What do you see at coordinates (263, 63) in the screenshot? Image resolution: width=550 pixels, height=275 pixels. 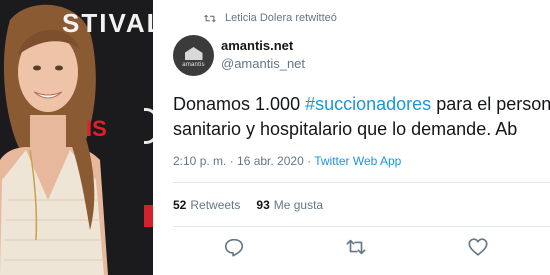 I see `author-handle: @amantis_net` at bounding box center [263, 63].